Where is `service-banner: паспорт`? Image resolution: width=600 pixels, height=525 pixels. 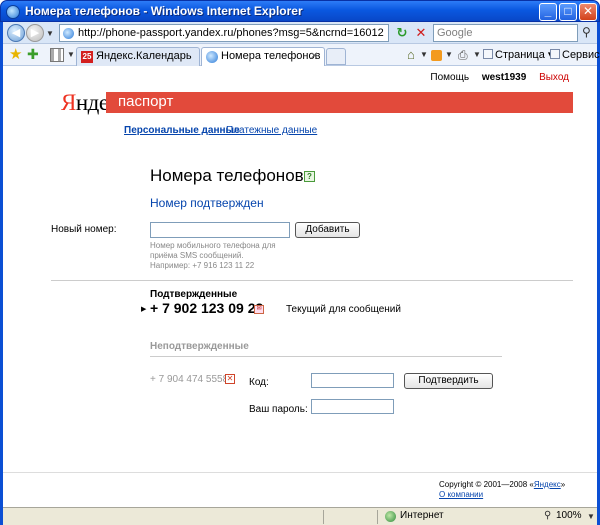 service-banner: паспорт is located at coordinates (339, 102).